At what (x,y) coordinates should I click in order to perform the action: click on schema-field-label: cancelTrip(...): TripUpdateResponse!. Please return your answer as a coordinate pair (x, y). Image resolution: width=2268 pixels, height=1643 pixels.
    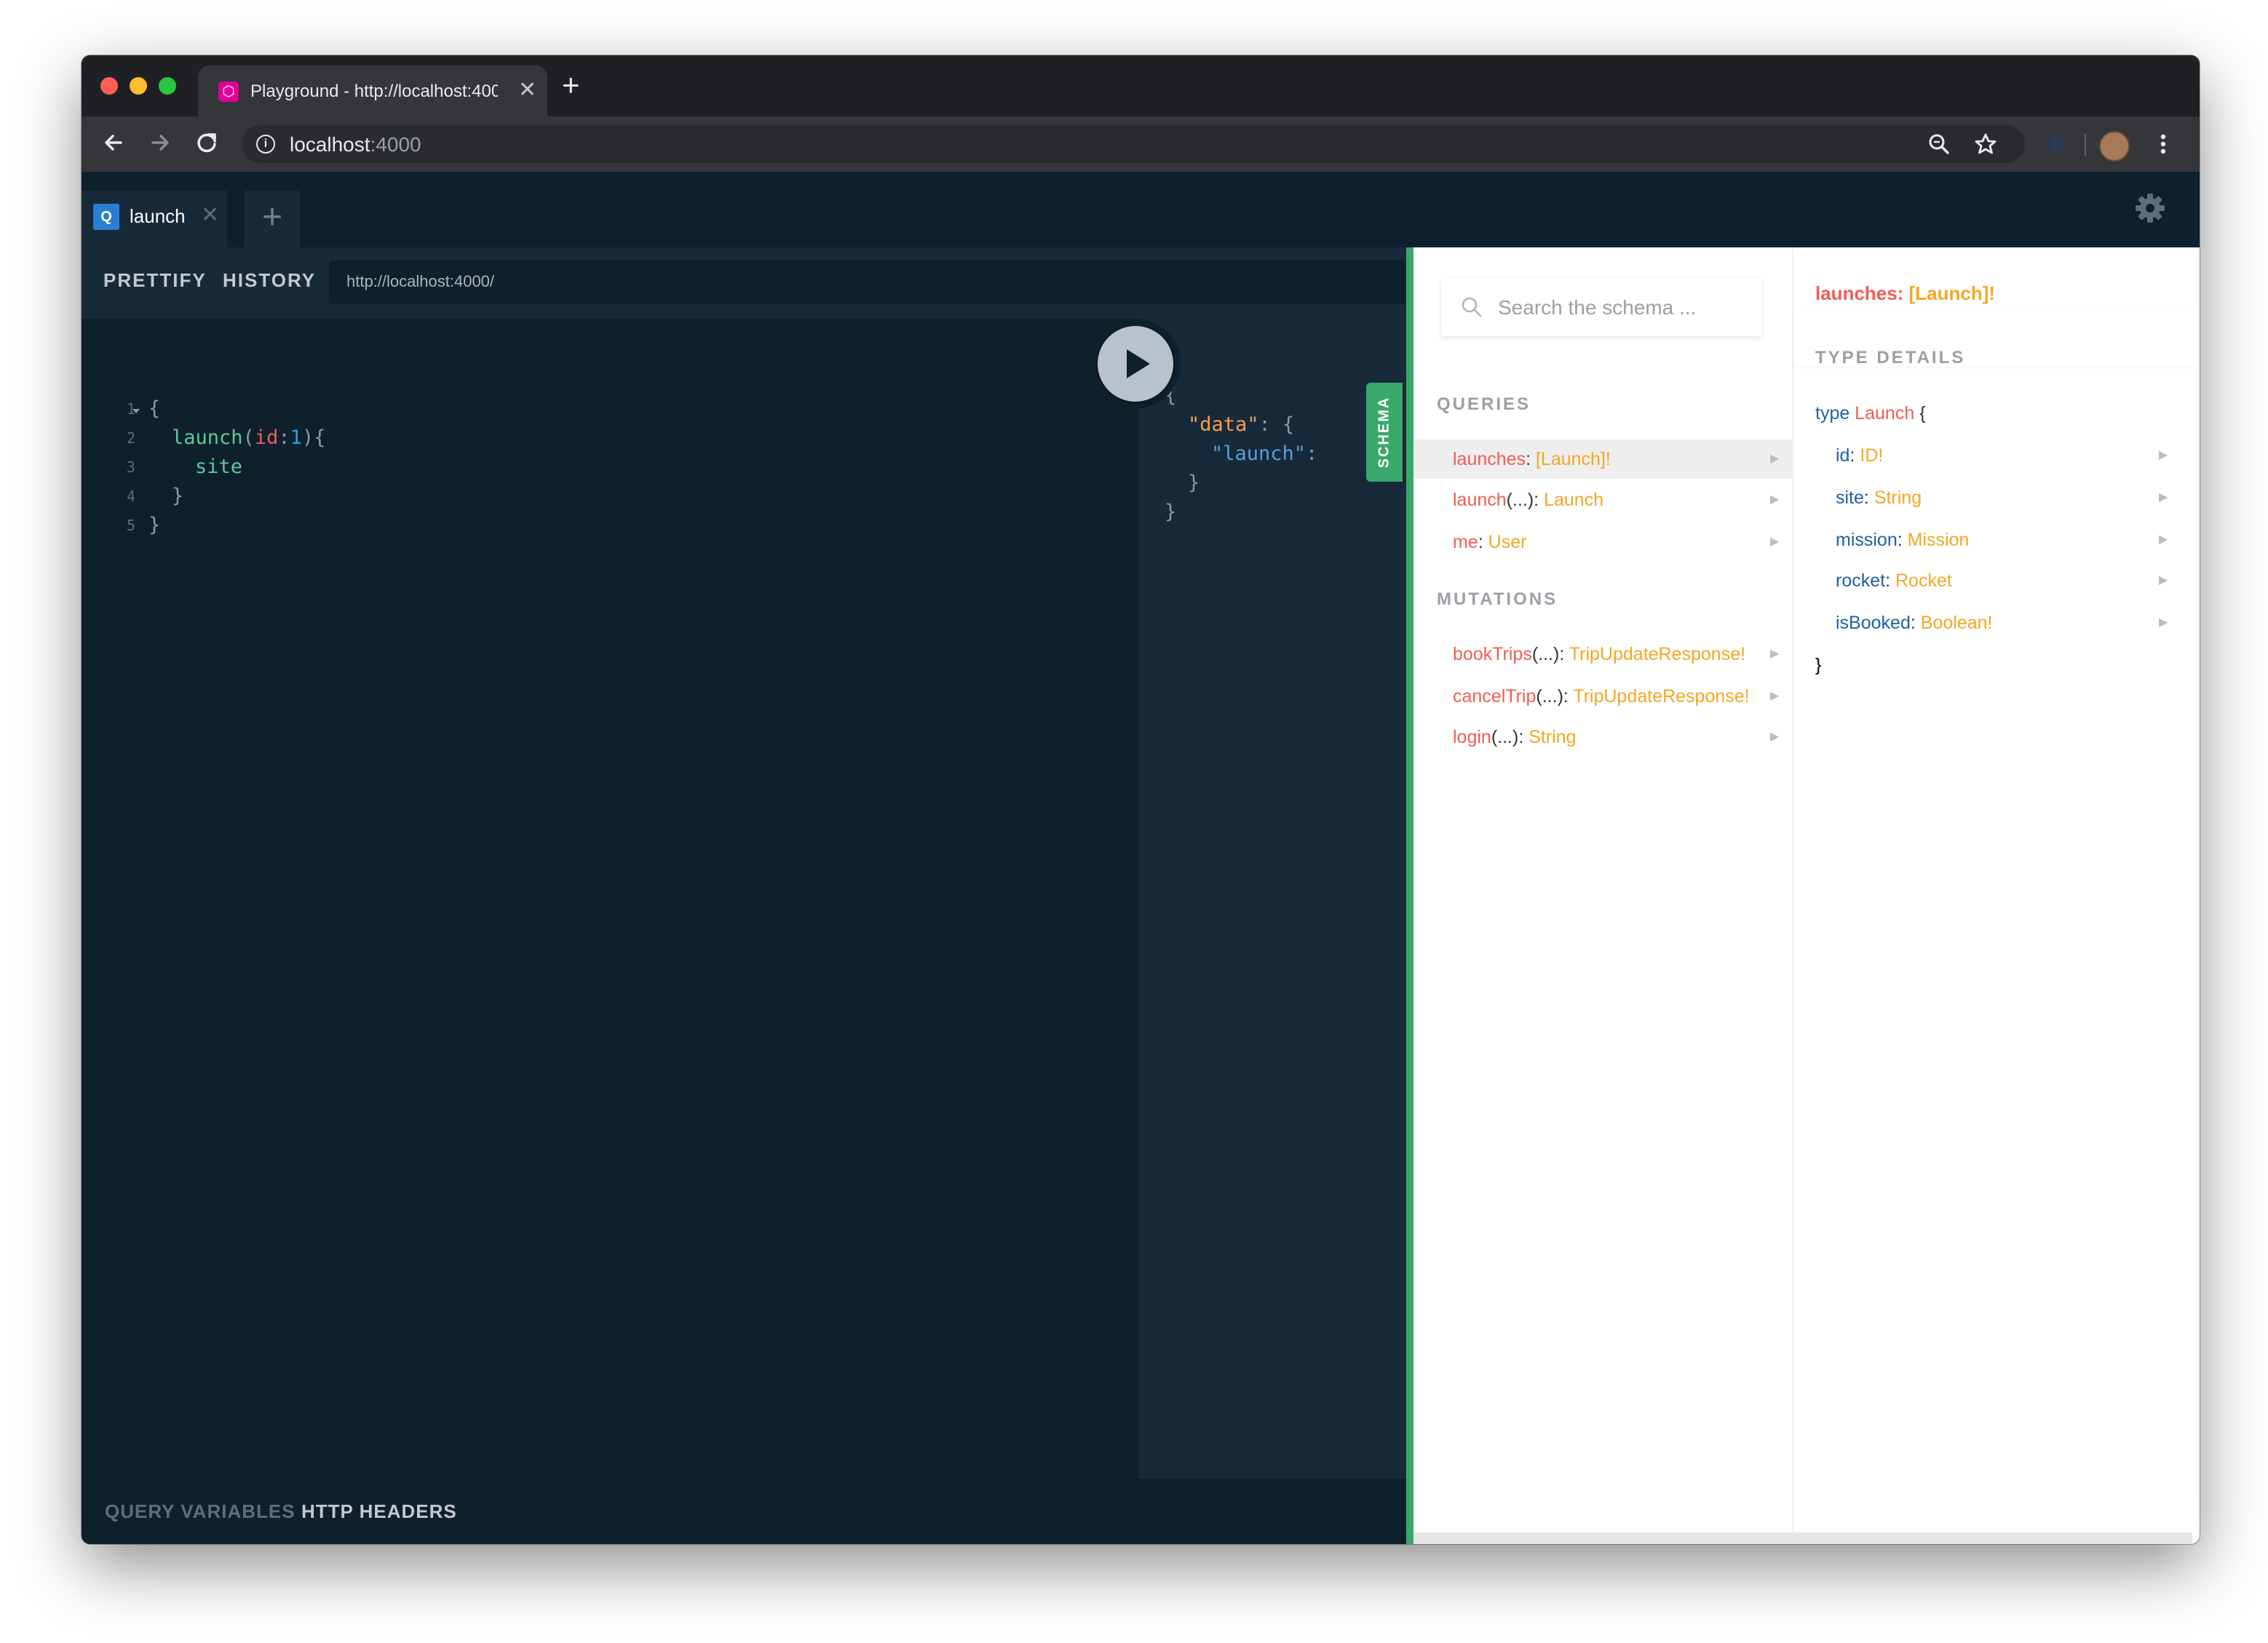
    Looking at the image, I should click on (1601, 696).